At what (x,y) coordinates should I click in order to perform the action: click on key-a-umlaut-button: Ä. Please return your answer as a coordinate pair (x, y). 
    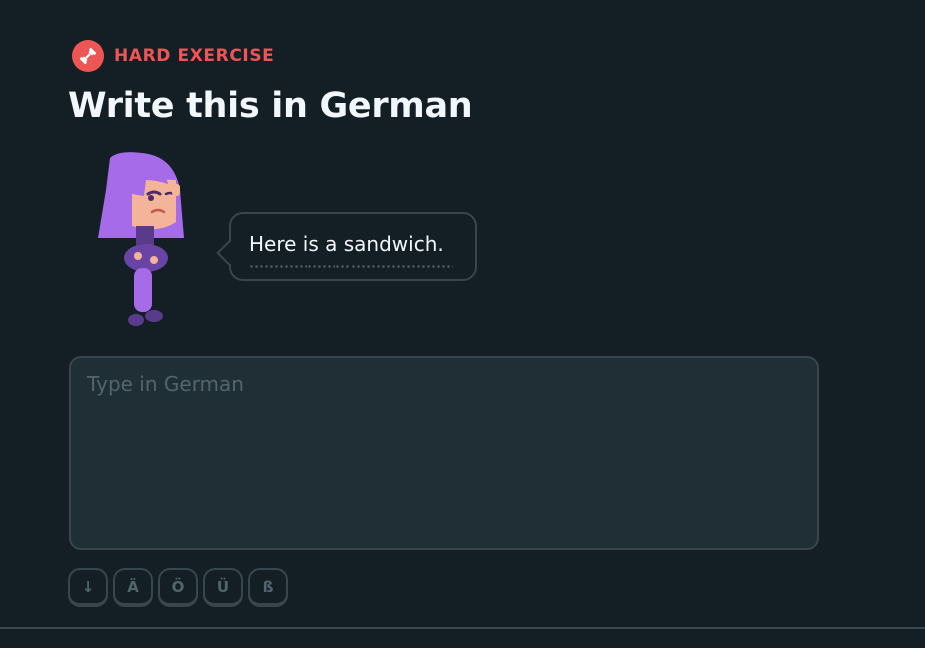
    Looking at the image, I should click on (133, 587).